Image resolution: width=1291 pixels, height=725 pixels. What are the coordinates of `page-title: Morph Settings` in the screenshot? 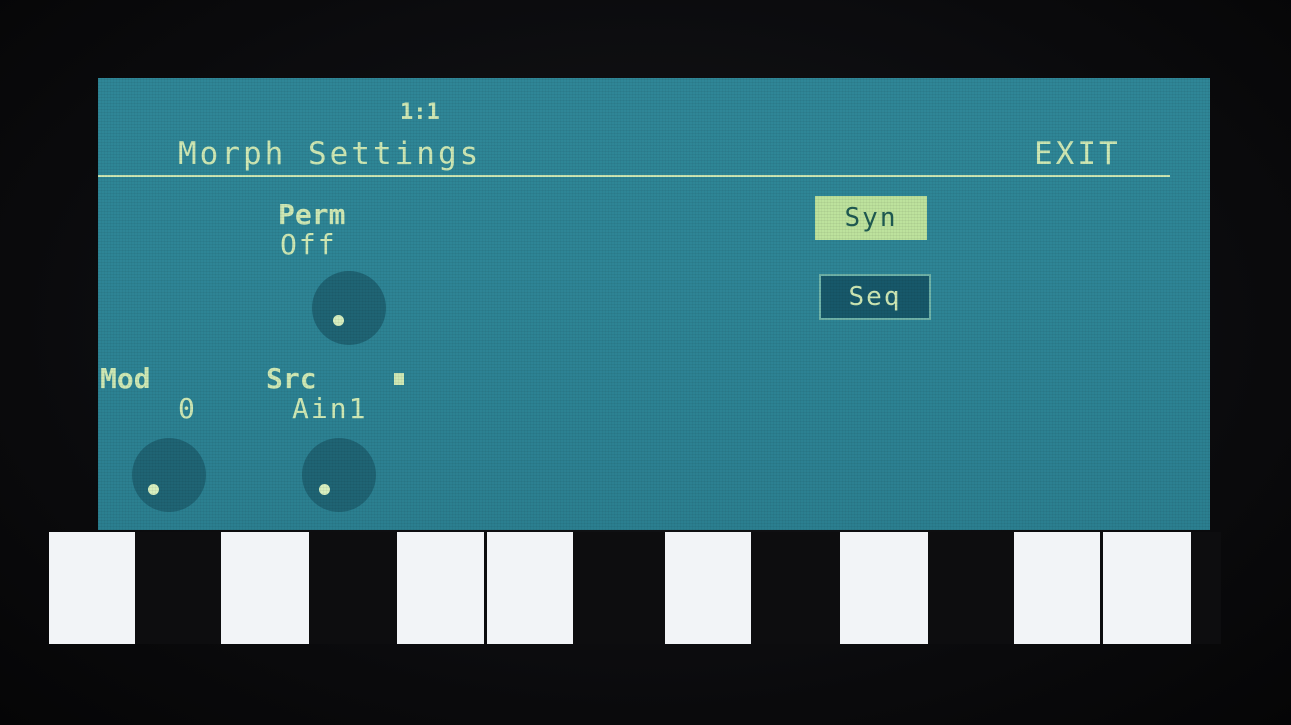 It's located at (330, 154).